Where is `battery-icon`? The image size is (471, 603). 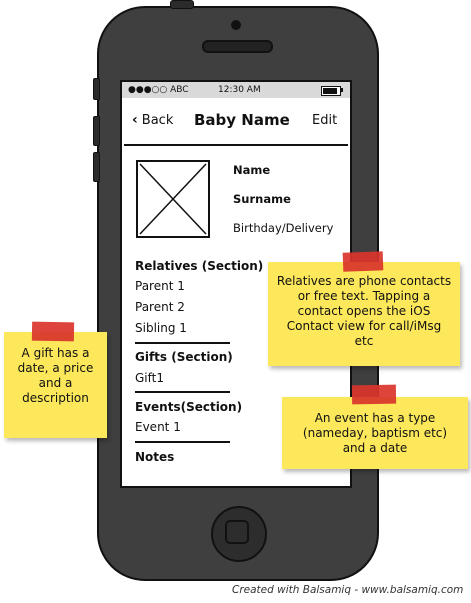
battery-icon is located at coordinates (331, 91).